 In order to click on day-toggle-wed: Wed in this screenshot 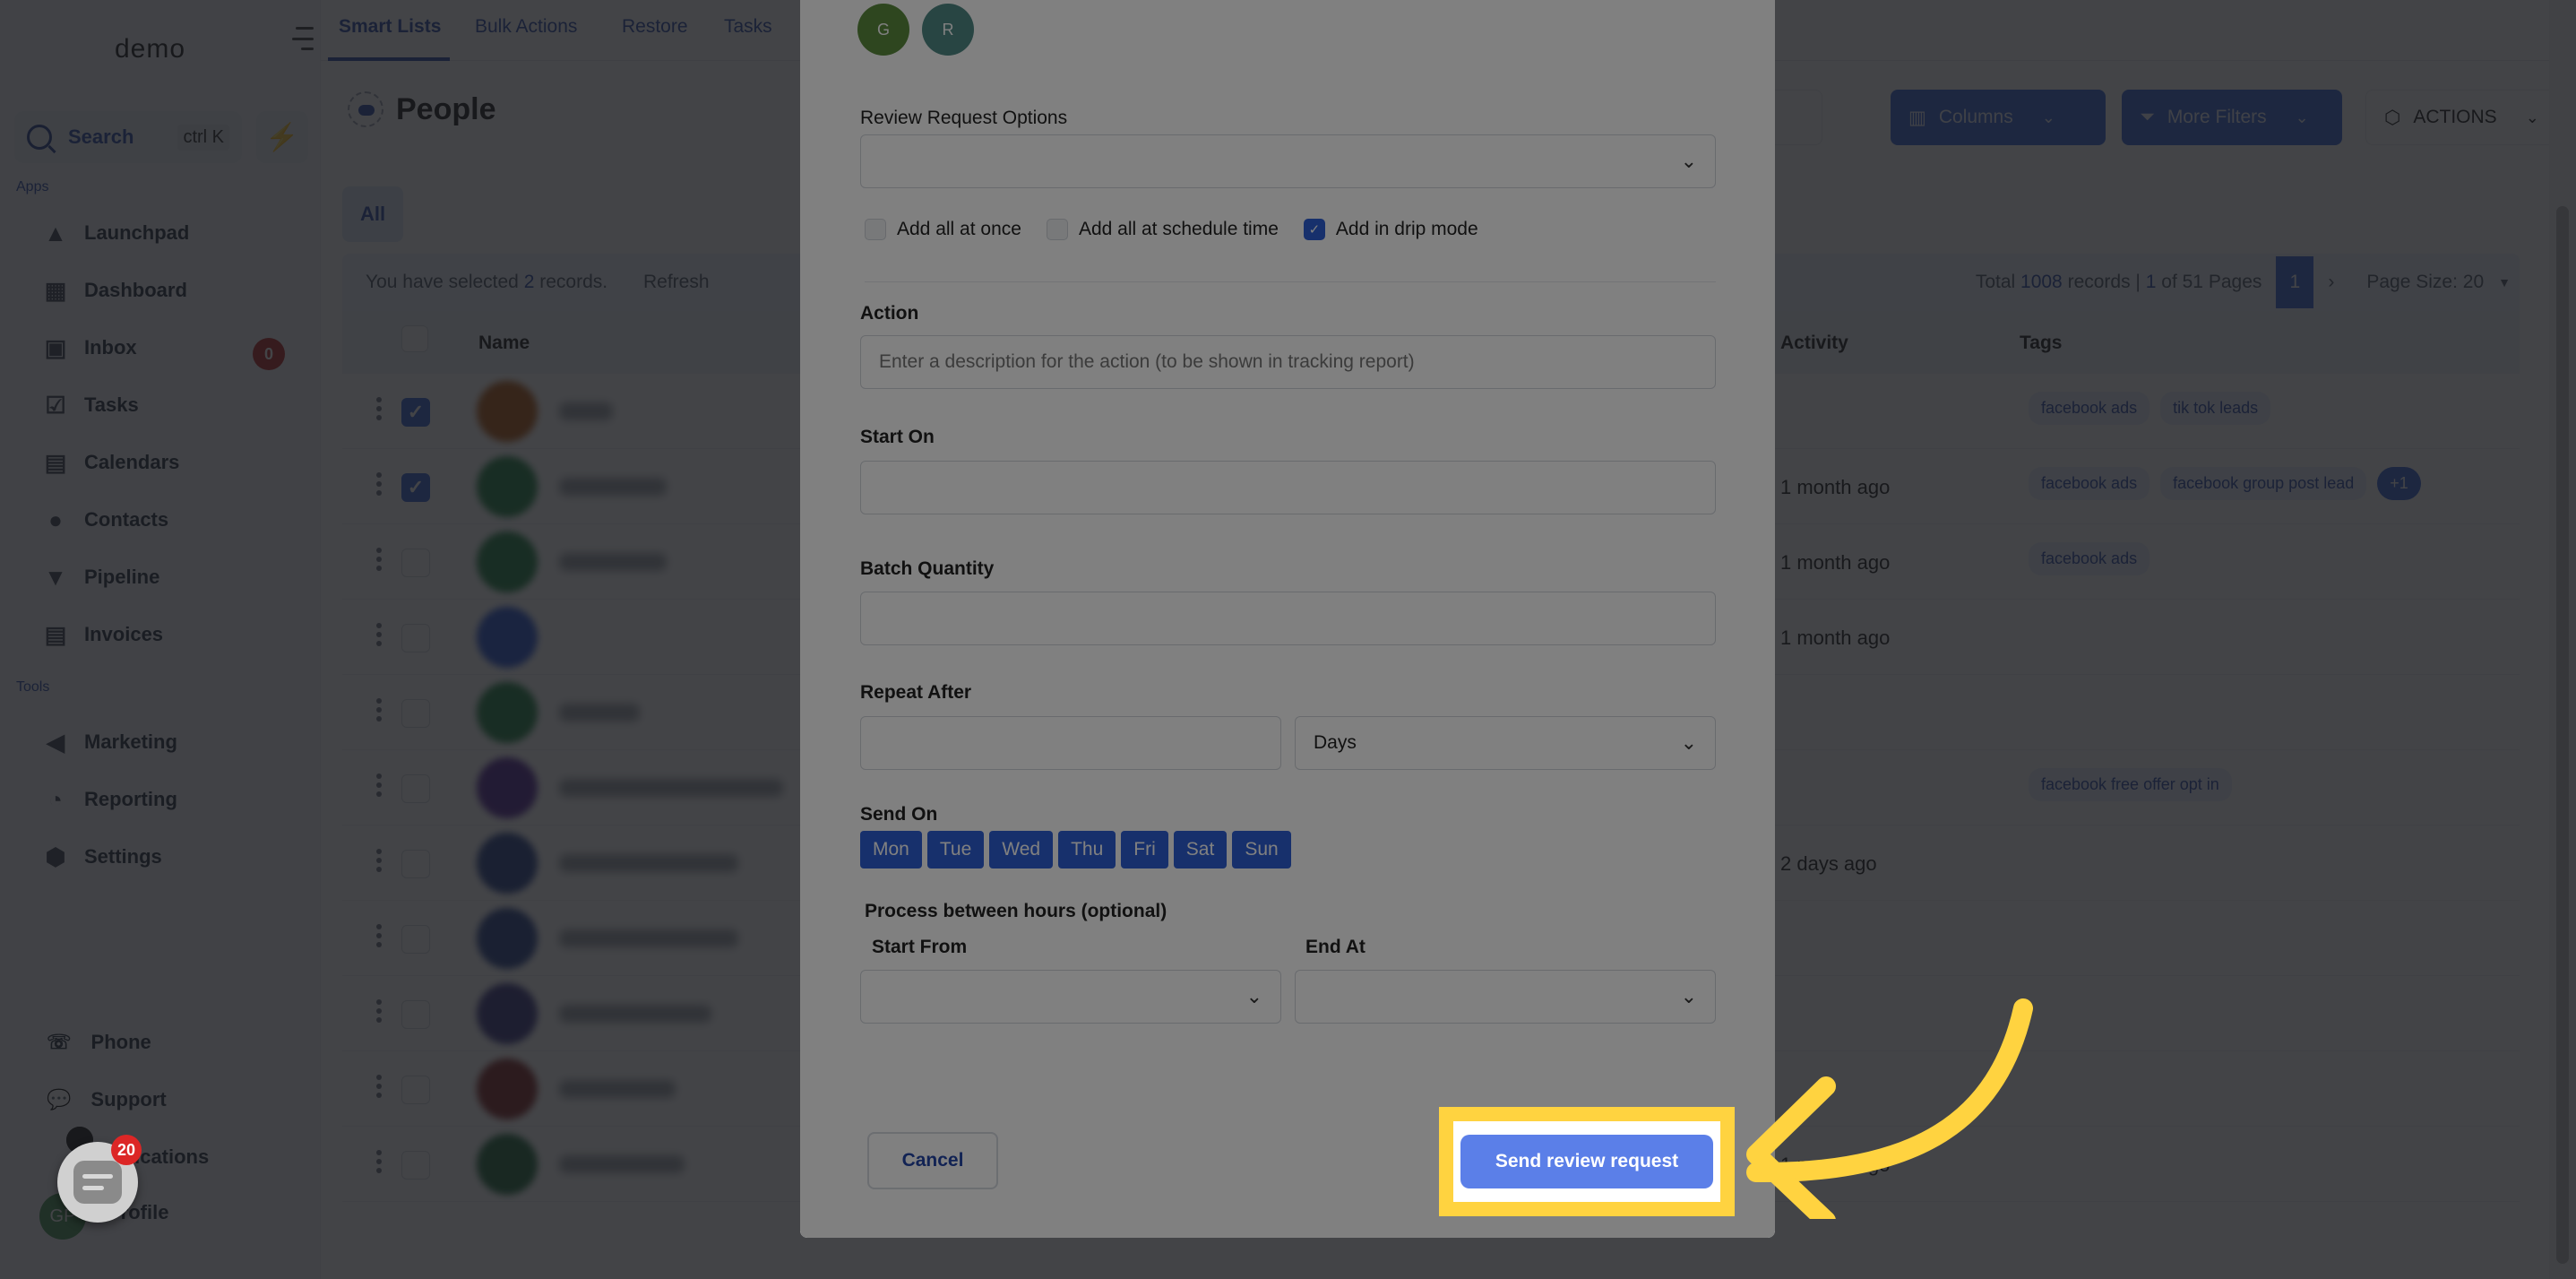, I will do `click(1021, 850)`.